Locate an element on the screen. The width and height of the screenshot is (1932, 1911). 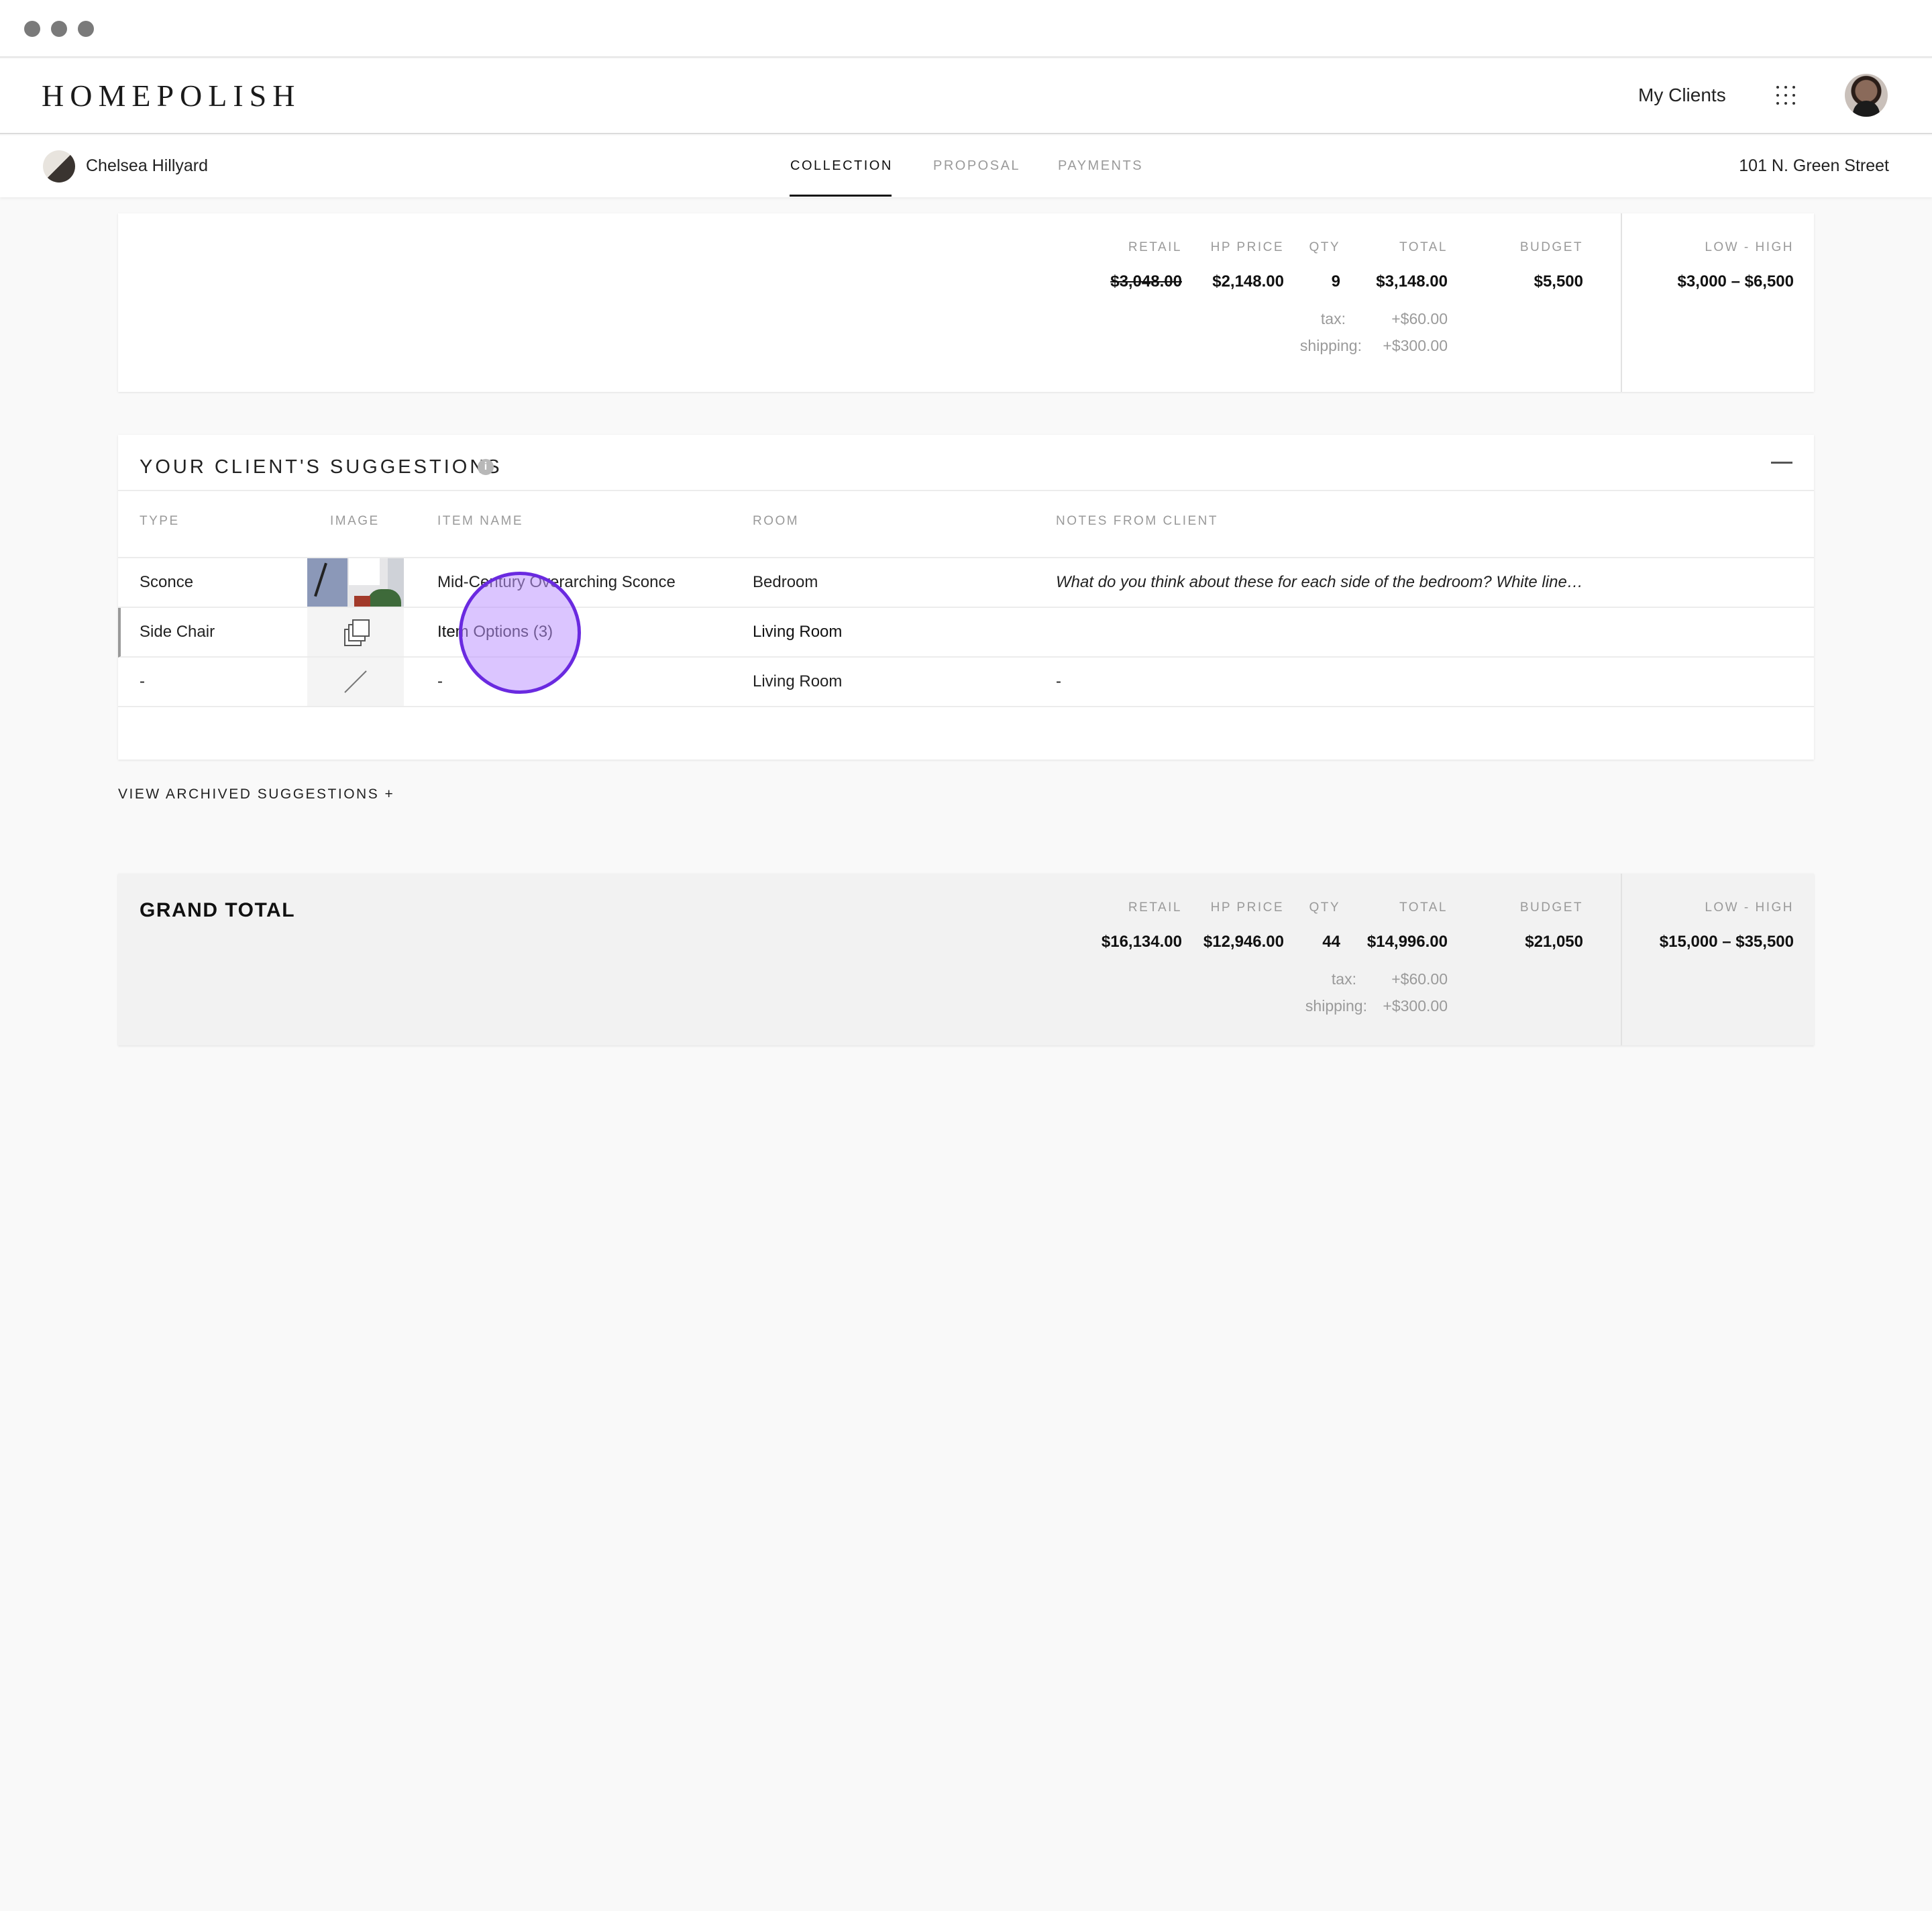
apps-grid-icon is located at coordinates (1786, 96).